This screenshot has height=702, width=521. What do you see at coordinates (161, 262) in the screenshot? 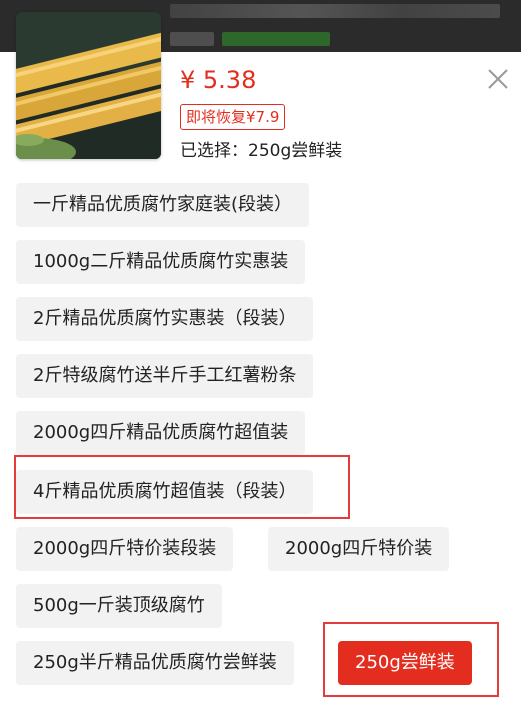
I see `sku-option: 1000g二斤精品优质腐竹实惠装` at bounding box center [161, 262].